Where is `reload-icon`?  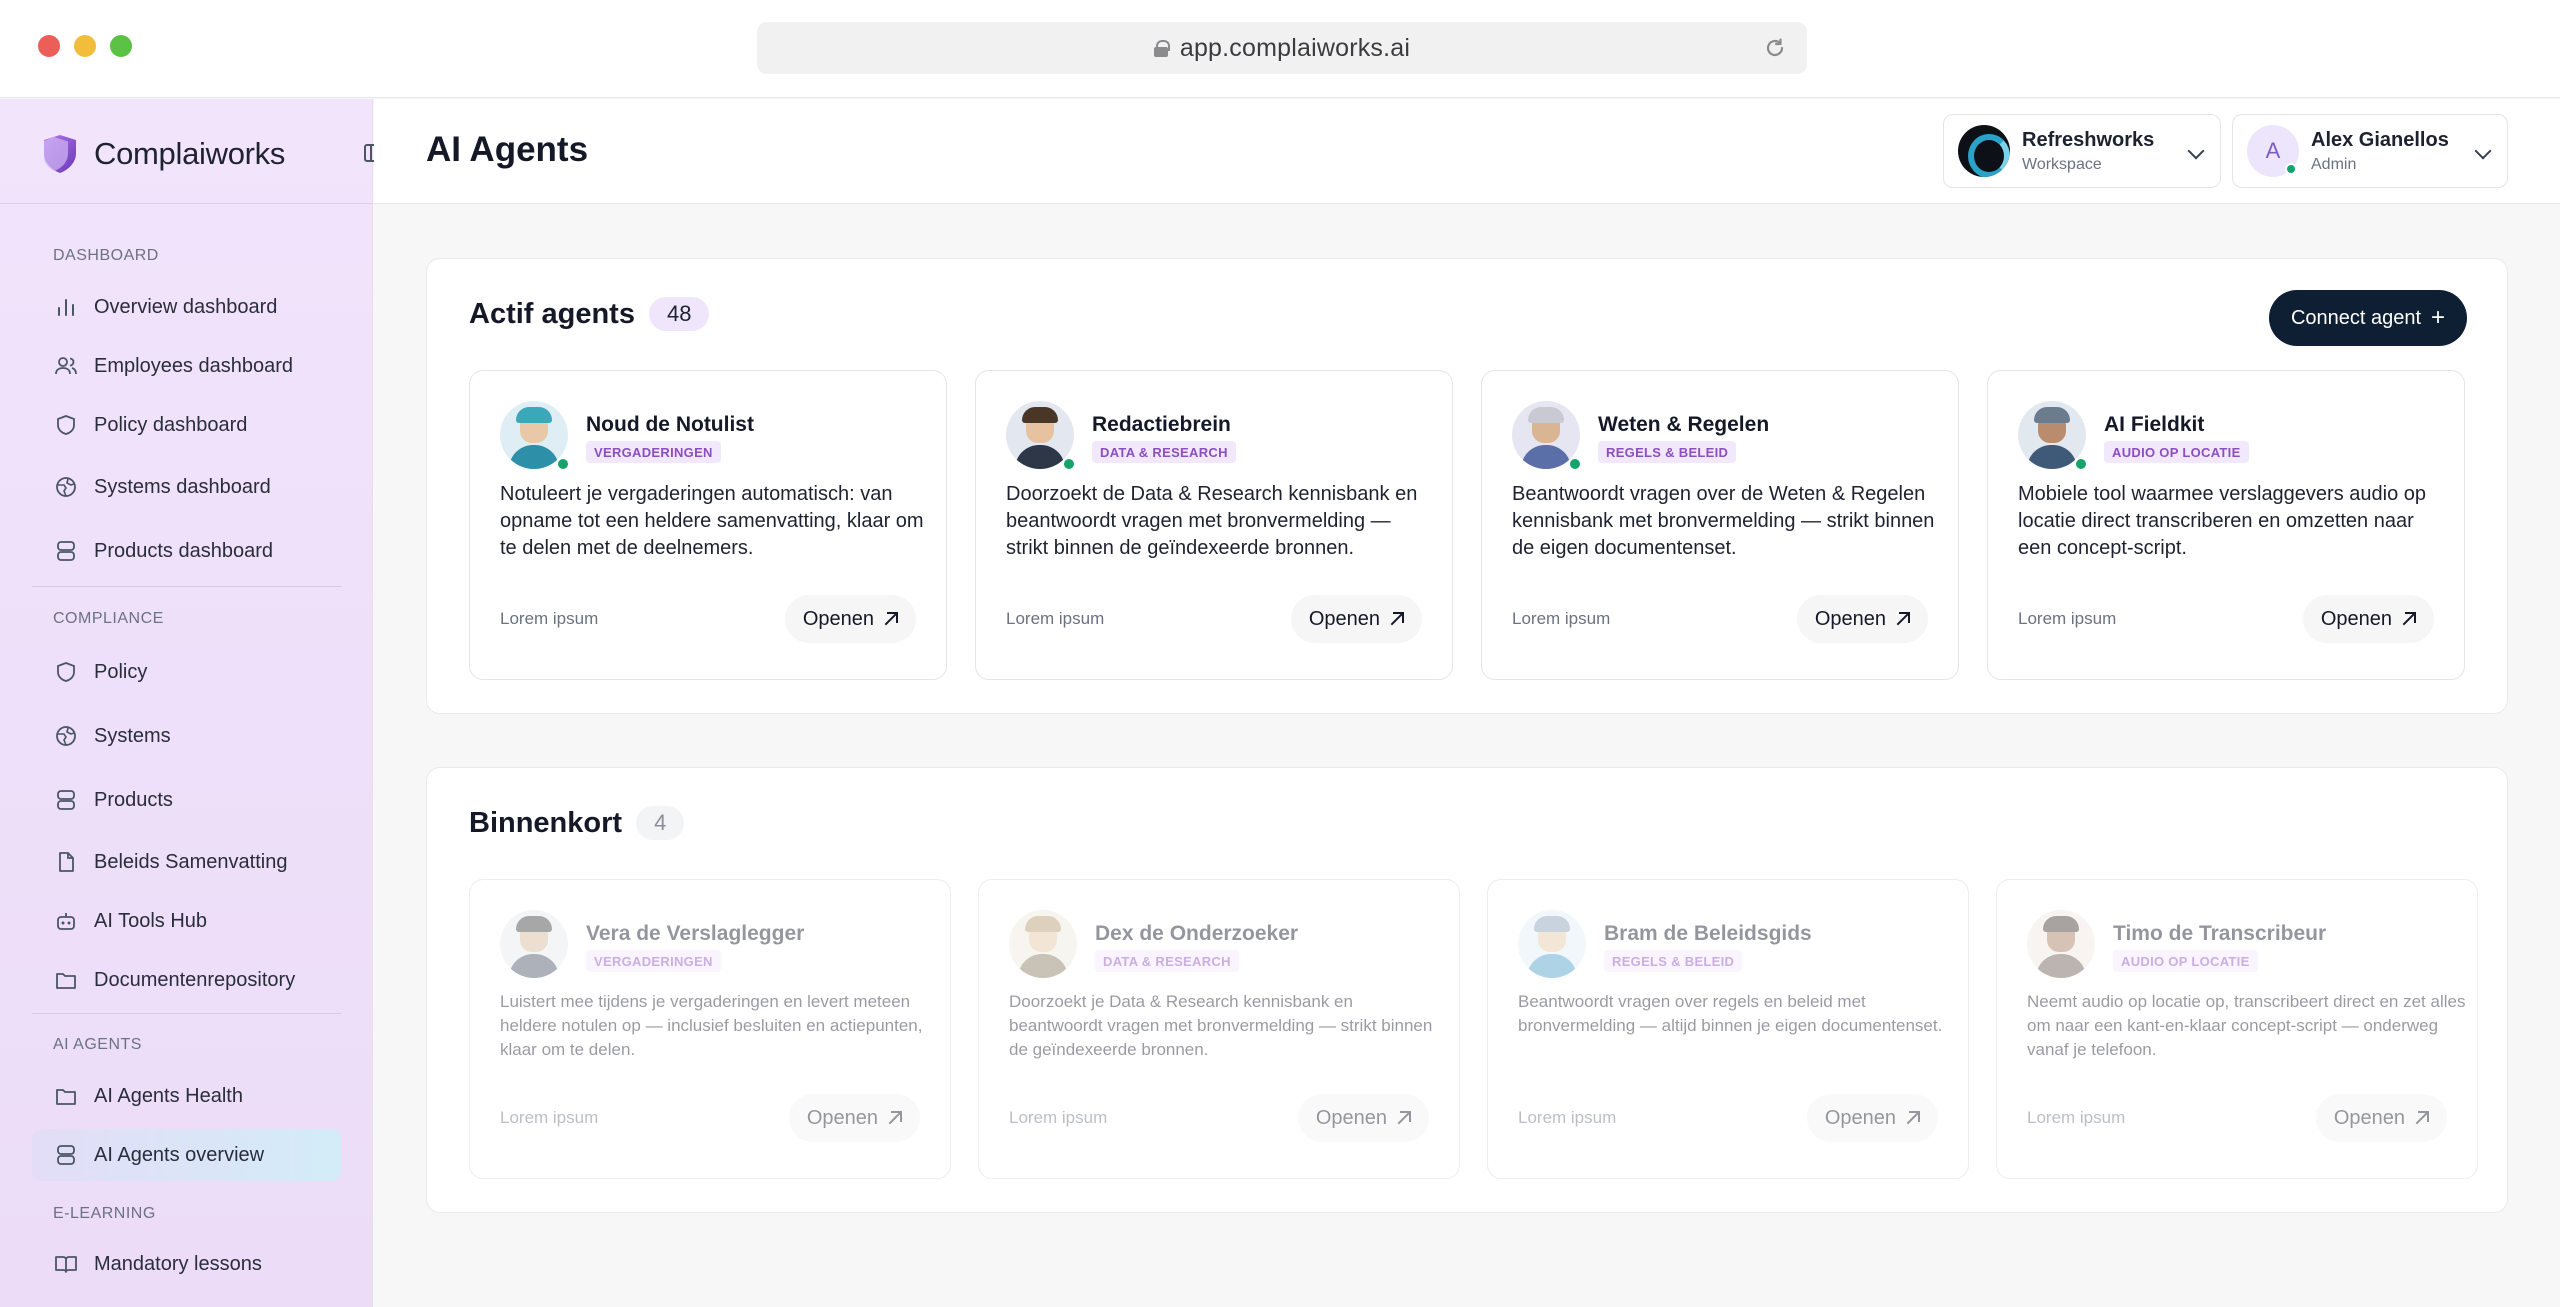 reload-icon is located at coordinates (1775, 48).